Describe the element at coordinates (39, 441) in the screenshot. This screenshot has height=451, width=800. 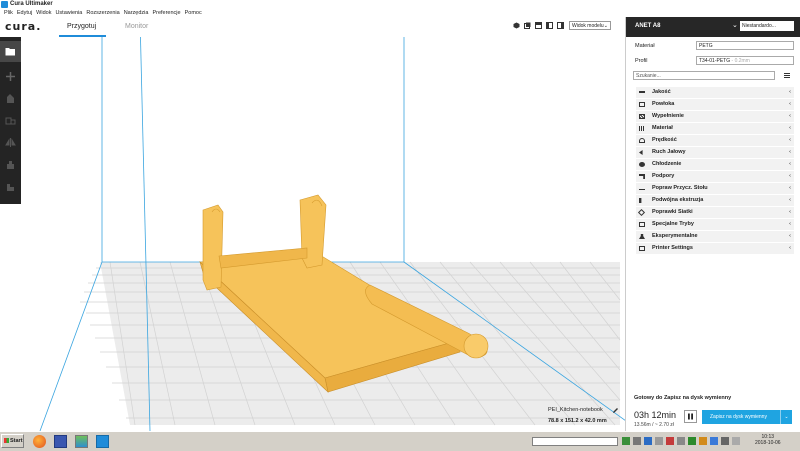
I see `firefox-icon` at that location.